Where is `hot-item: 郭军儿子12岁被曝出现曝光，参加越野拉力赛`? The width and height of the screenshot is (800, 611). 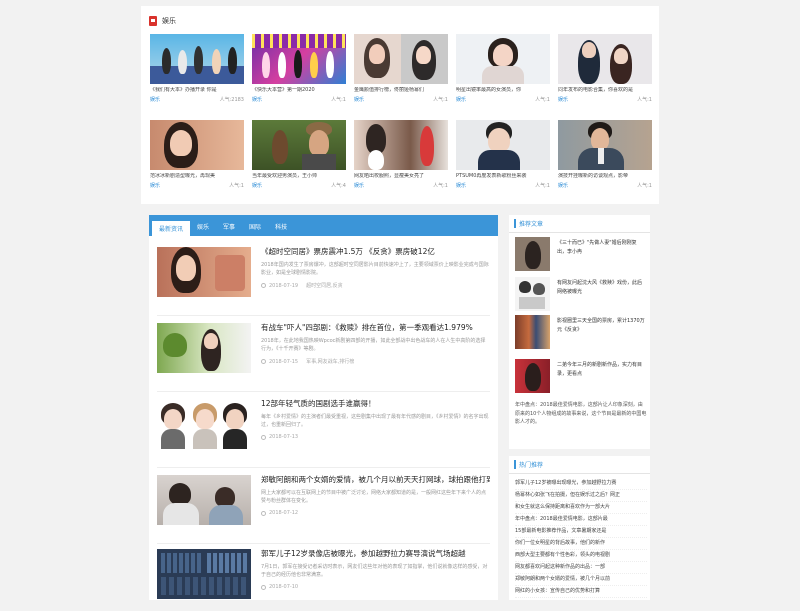
hot-item: 郭军儿子12岁被曝出现曝光，参加越野拉力赛 is located at coordinates (581, 484).